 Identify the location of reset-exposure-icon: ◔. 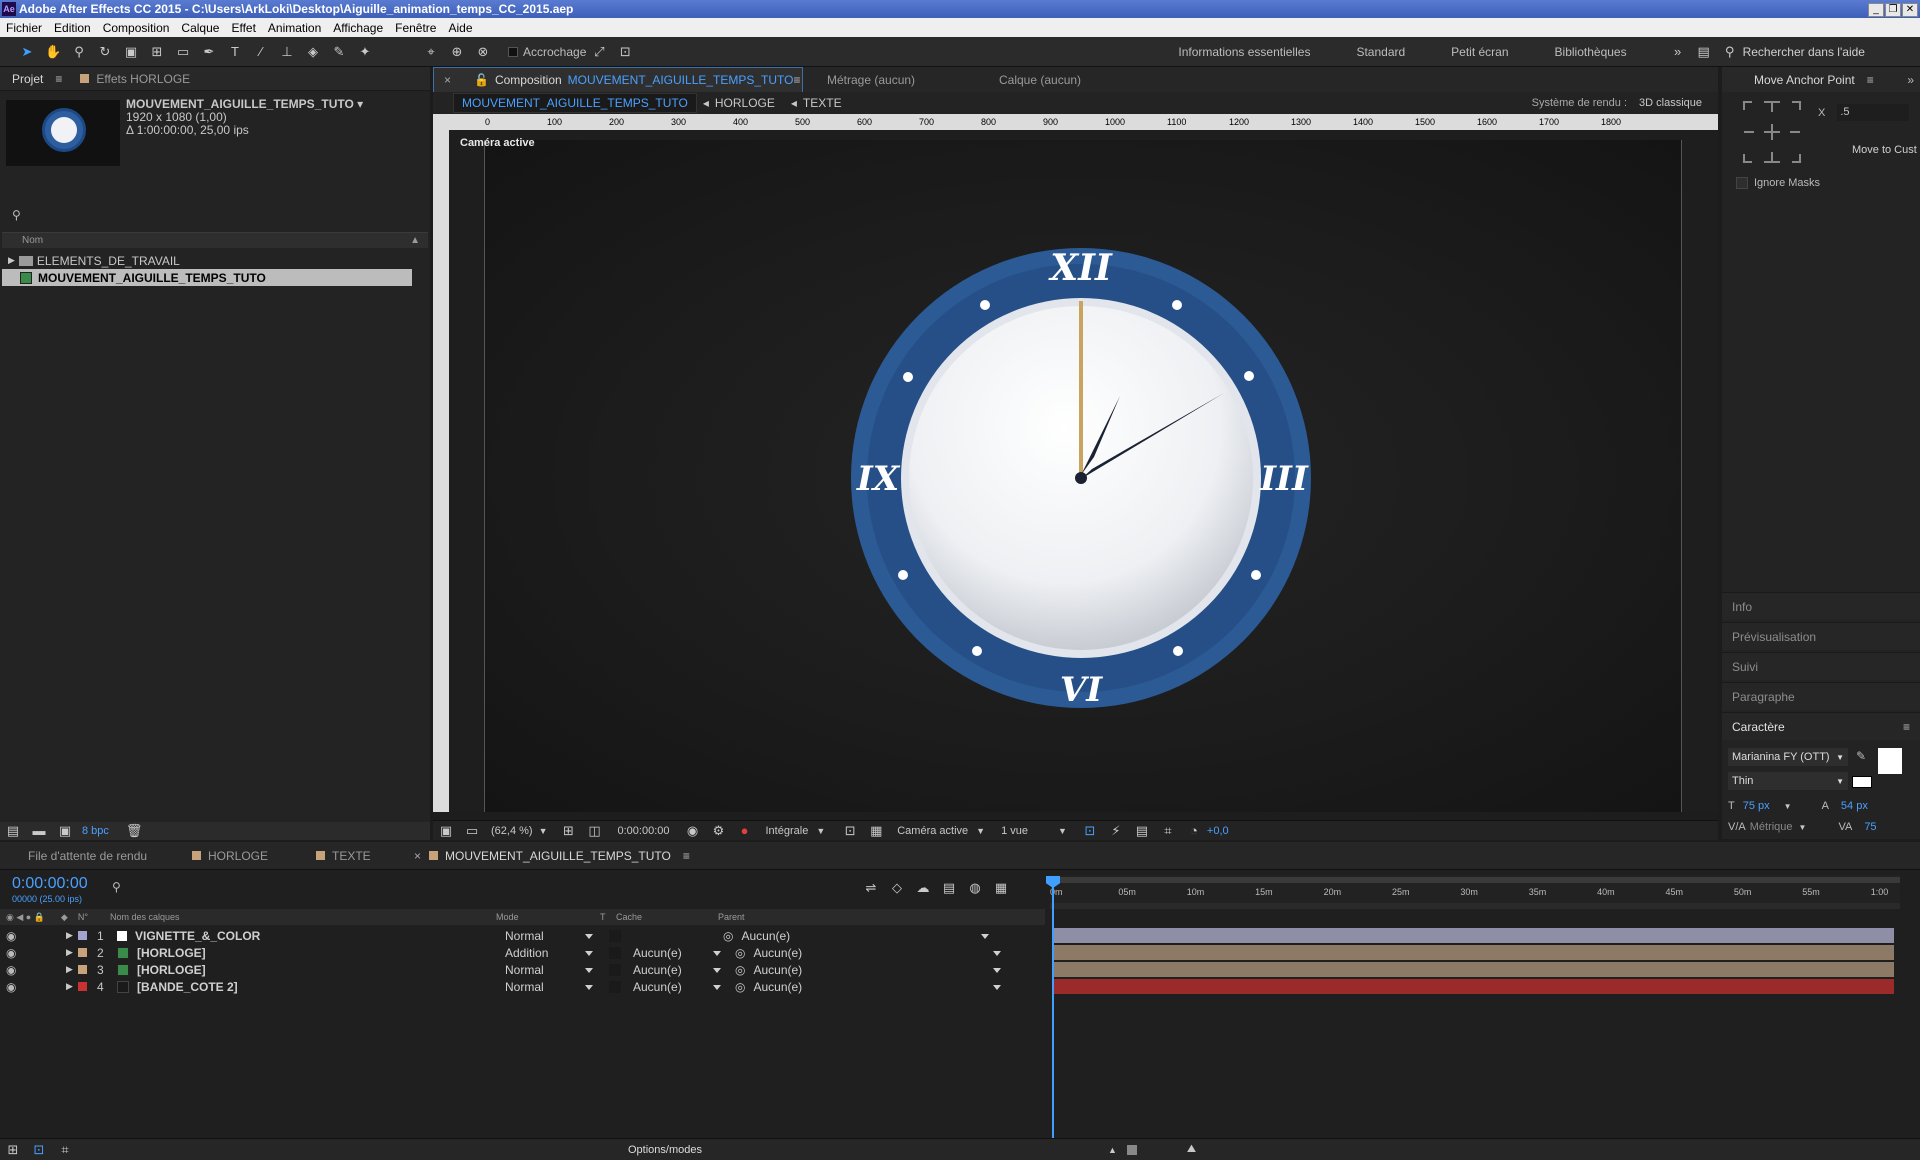
(1194, 831).